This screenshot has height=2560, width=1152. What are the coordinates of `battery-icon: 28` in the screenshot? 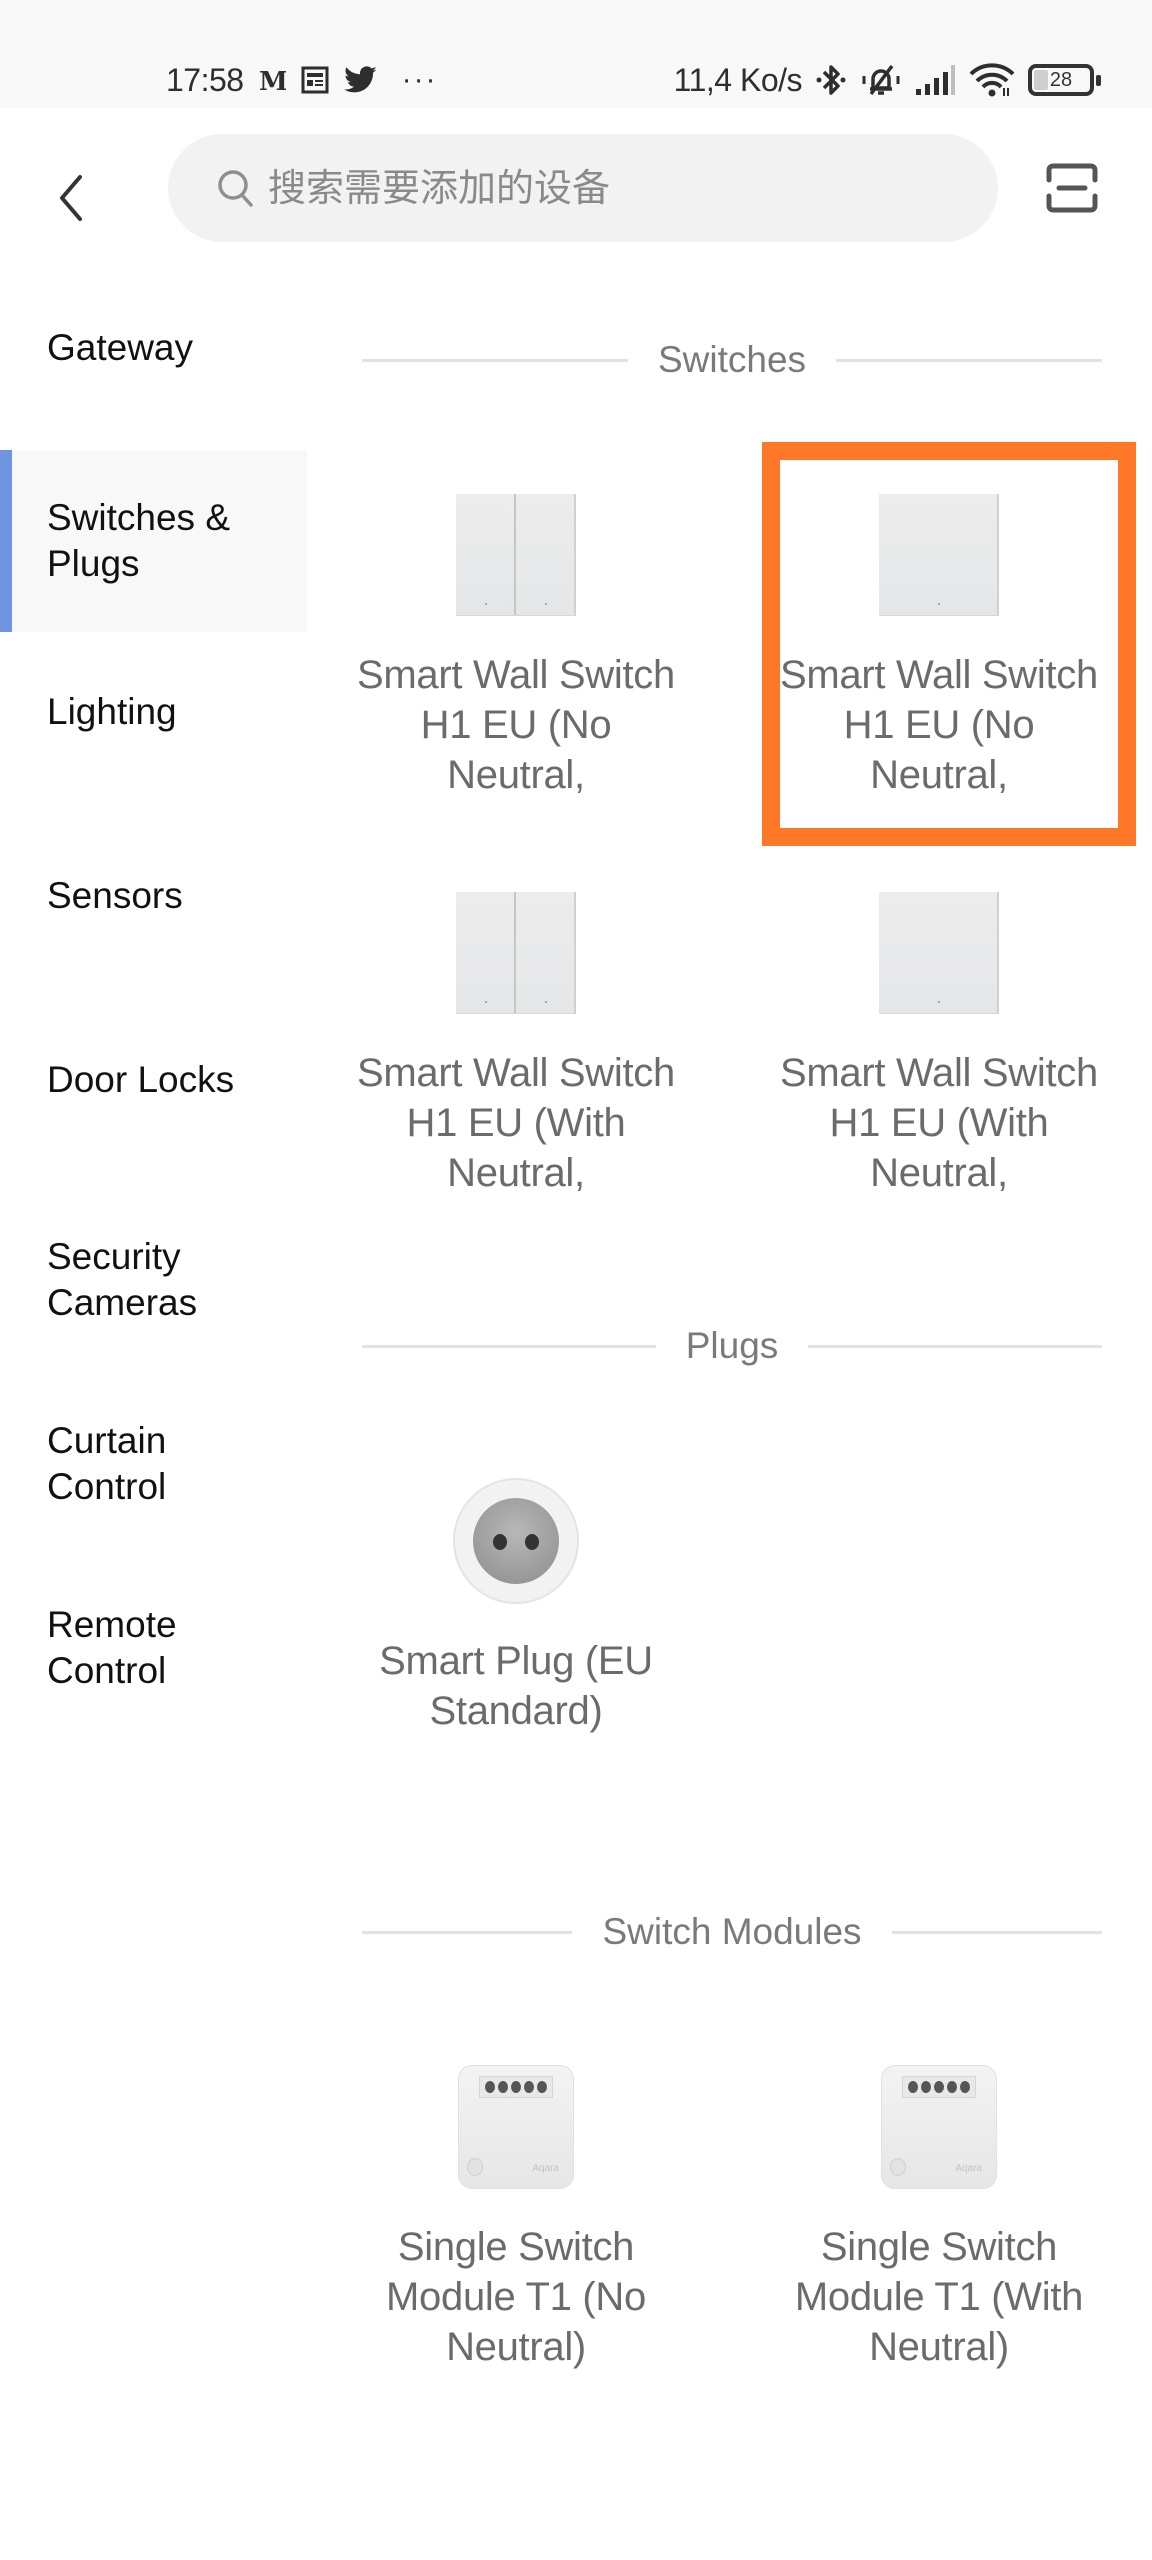 It's located at (1064, 80).